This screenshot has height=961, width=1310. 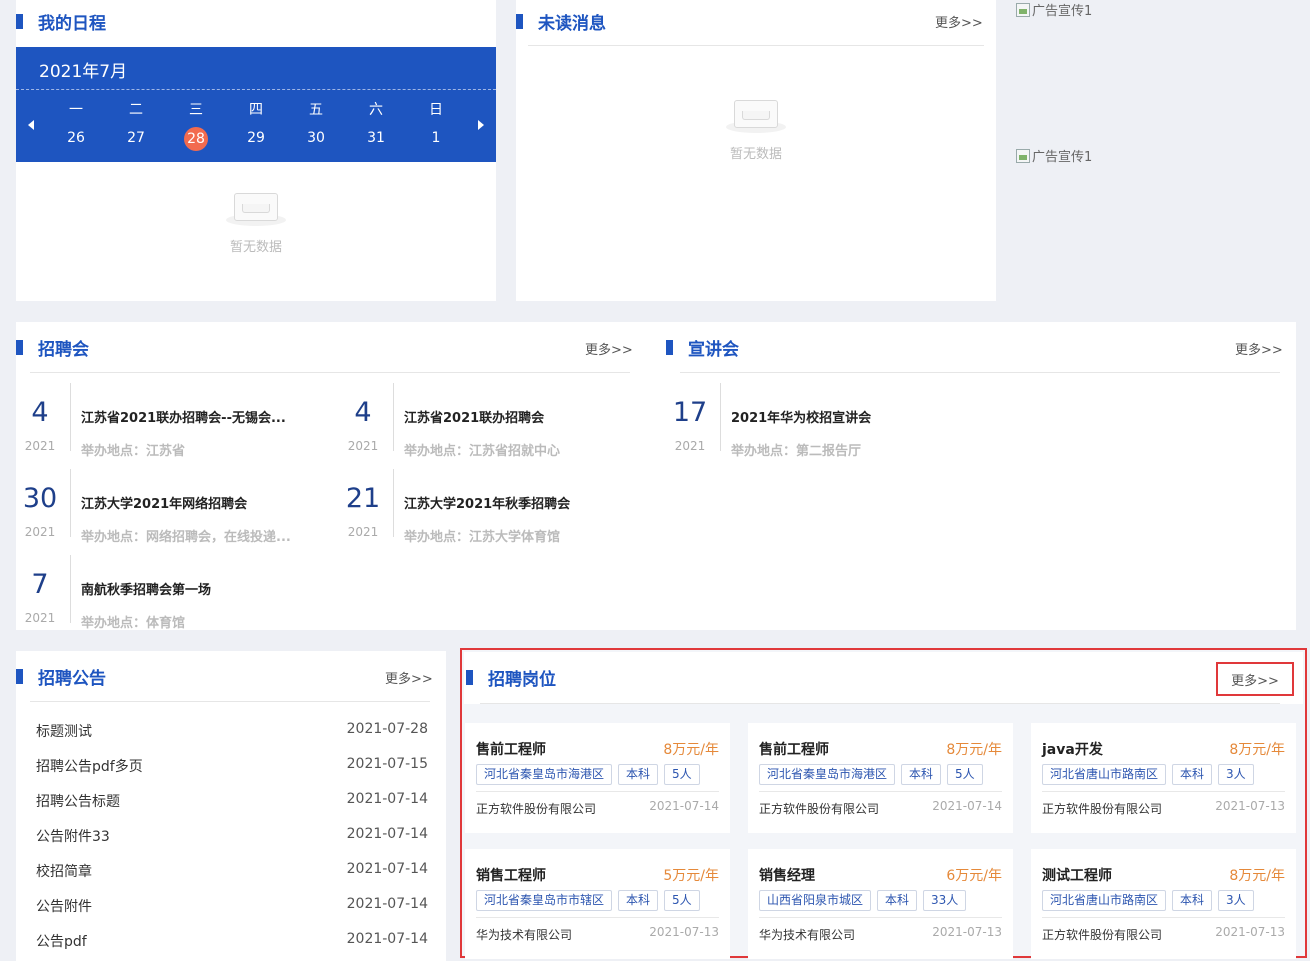 I want to click on calendar-day-today: 28, so click(x=196, y=139).